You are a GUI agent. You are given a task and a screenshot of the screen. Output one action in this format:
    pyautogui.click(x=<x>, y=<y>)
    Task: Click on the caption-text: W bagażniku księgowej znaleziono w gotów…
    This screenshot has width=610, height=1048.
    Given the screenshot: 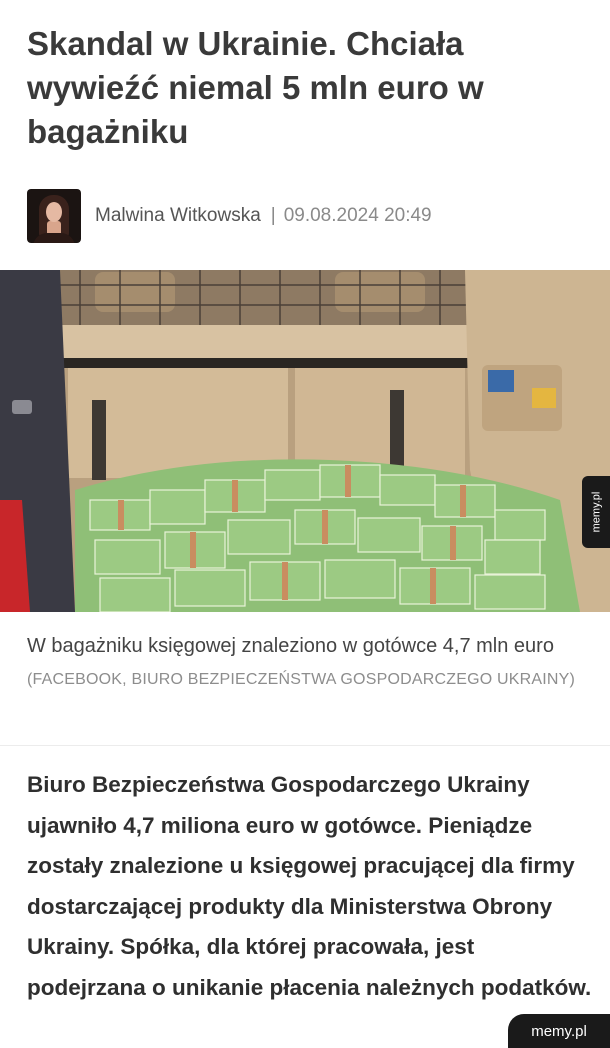 What is the action you would take?
    pyautogui.click(x=290, y=646)
    